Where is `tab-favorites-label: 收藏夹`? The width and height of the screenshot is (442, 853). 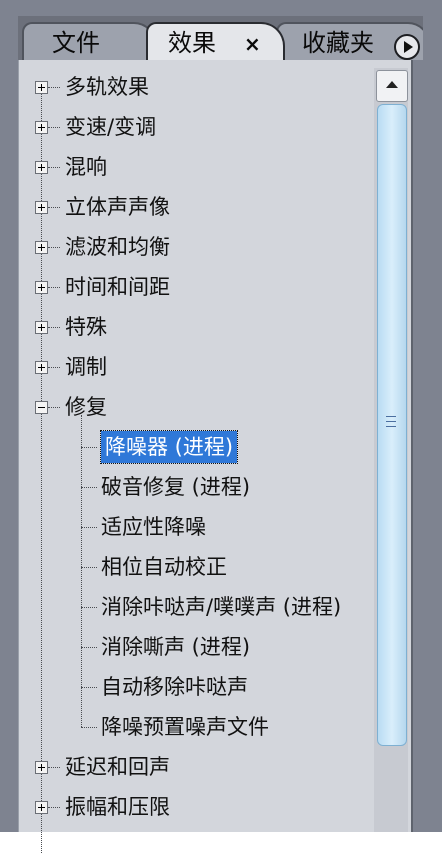 tab-favorites-label: 收藏夹 is located at coordinates (338, 43).